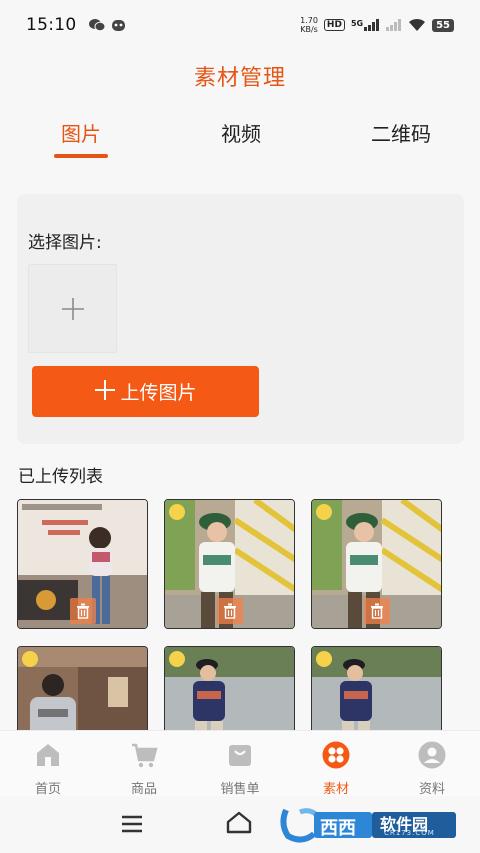  I want to click on add-image-tile, so click(72, 308).